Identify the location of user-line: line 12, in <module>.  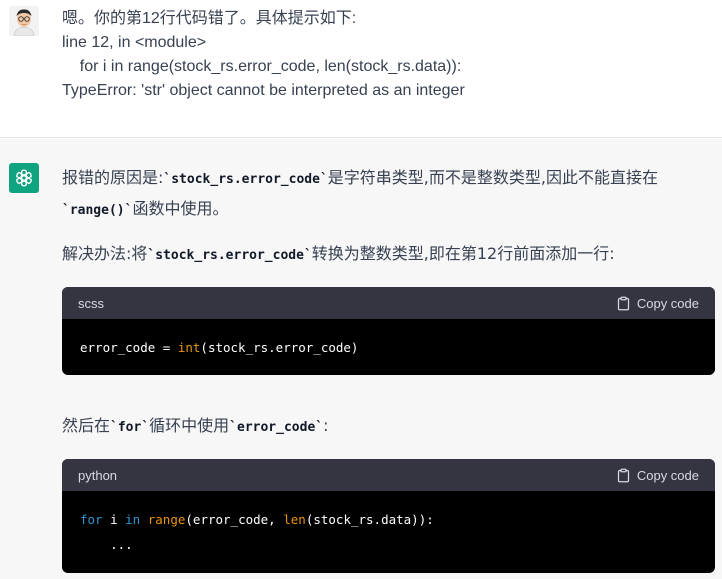
(134, 42).